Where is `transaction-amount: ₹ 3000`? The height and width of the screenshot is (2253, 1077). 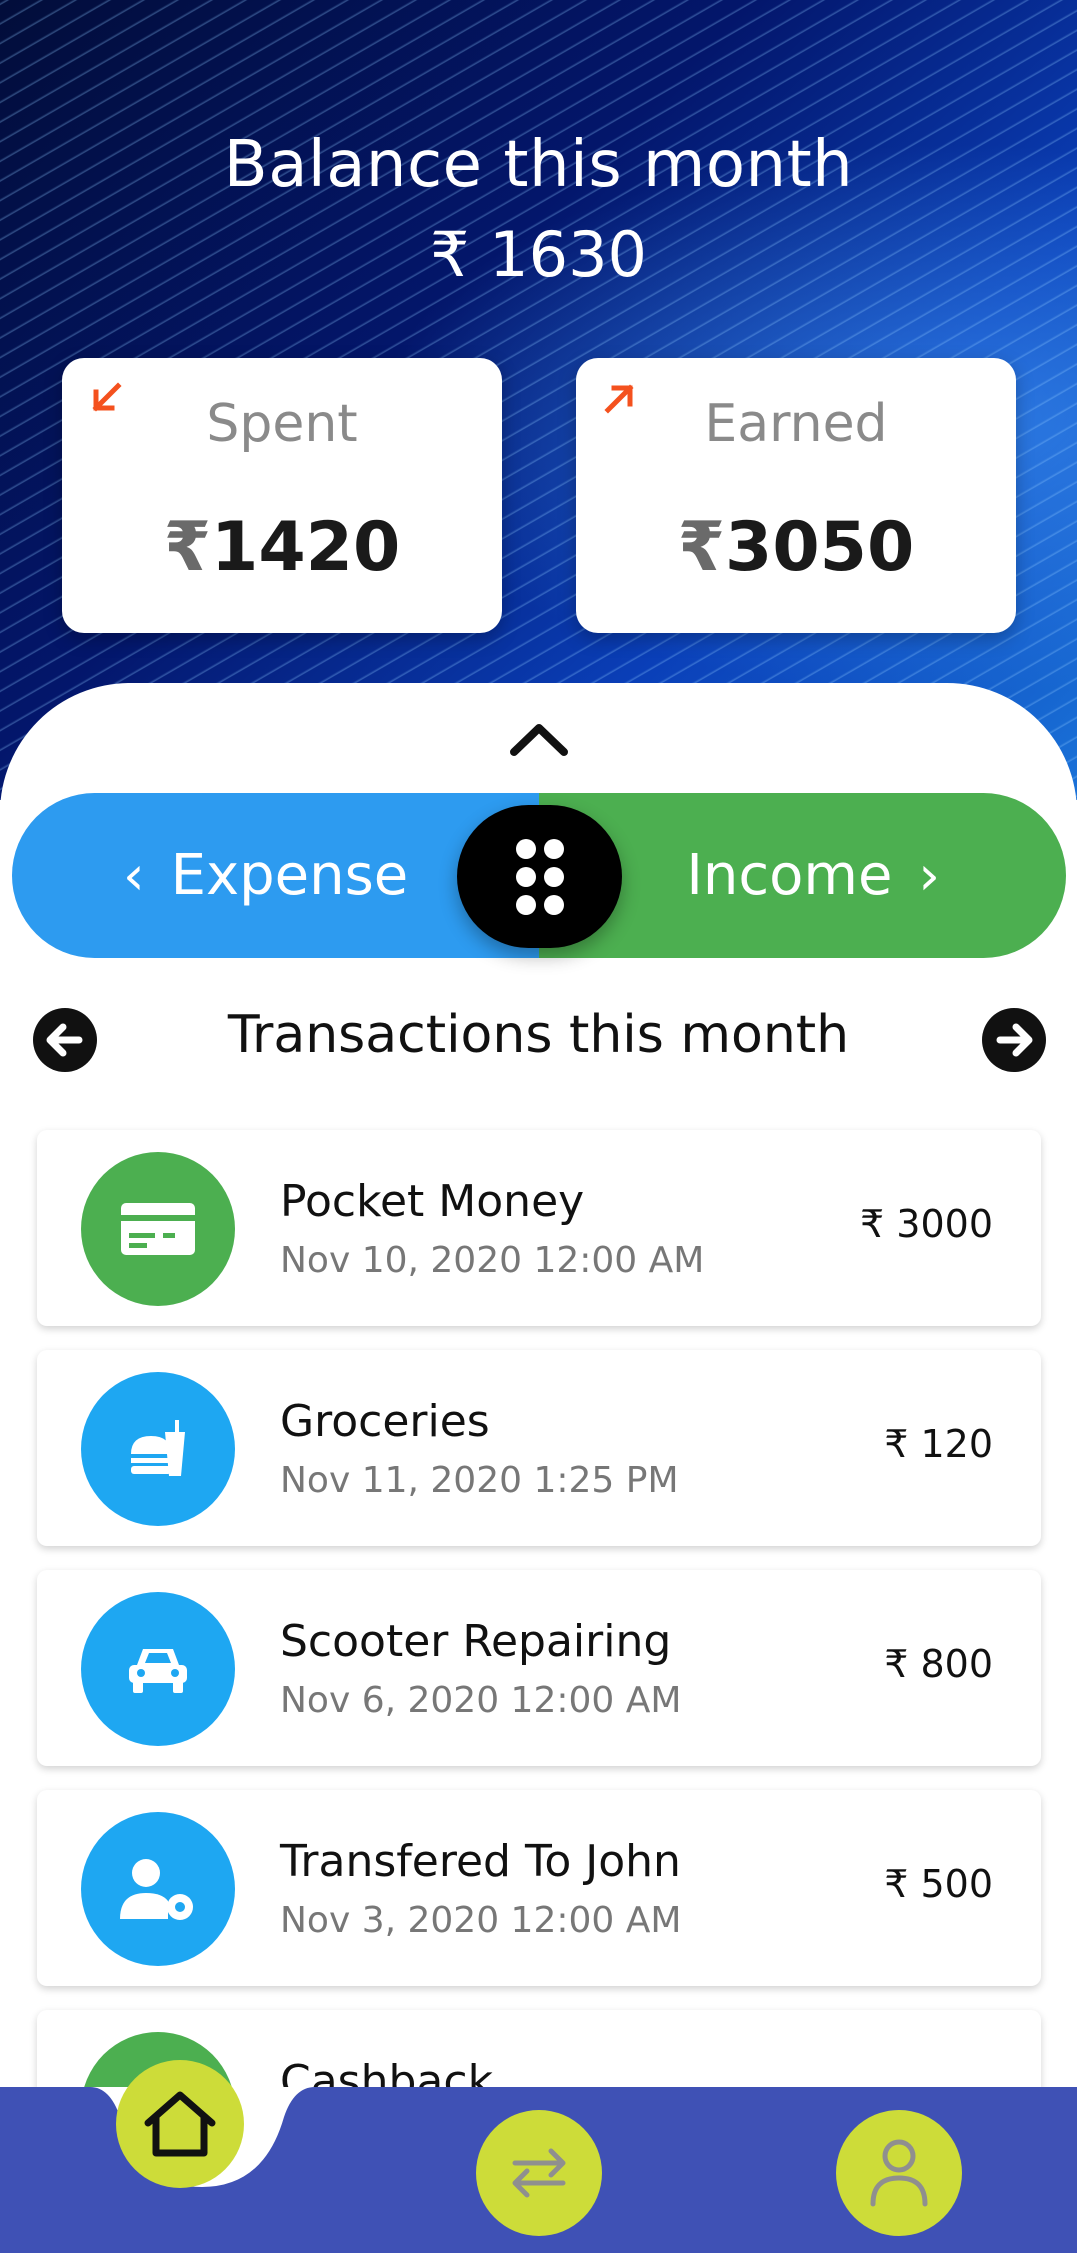 transaction-amount: ₹ 3000 is located at coordinates (926, 1224).